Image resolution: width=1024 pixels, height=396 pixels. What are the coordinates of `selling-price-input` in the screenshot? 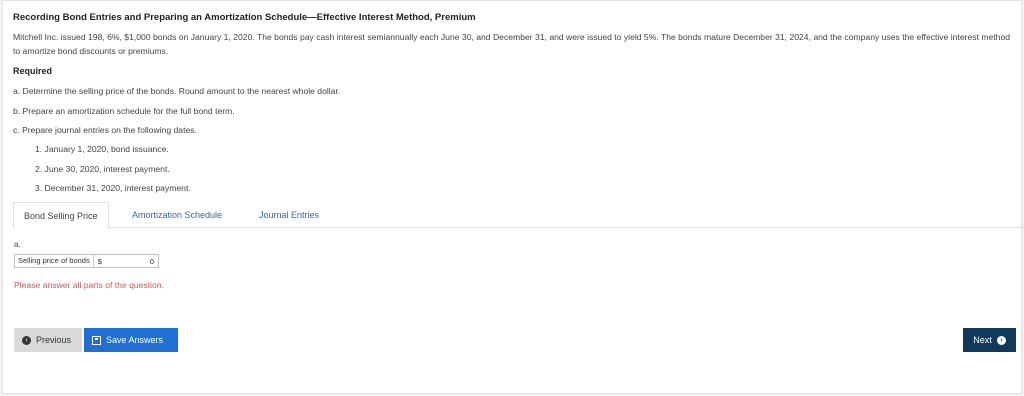 It's located at (136, 261).